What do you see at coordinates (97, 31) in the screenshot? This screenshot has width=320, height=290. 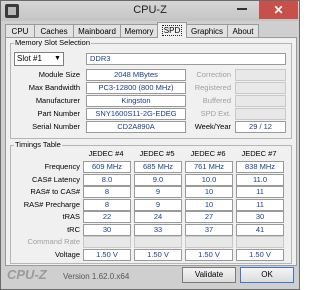 I see `tab-mainboard: Mainboard` at bounding box center [97, 31].